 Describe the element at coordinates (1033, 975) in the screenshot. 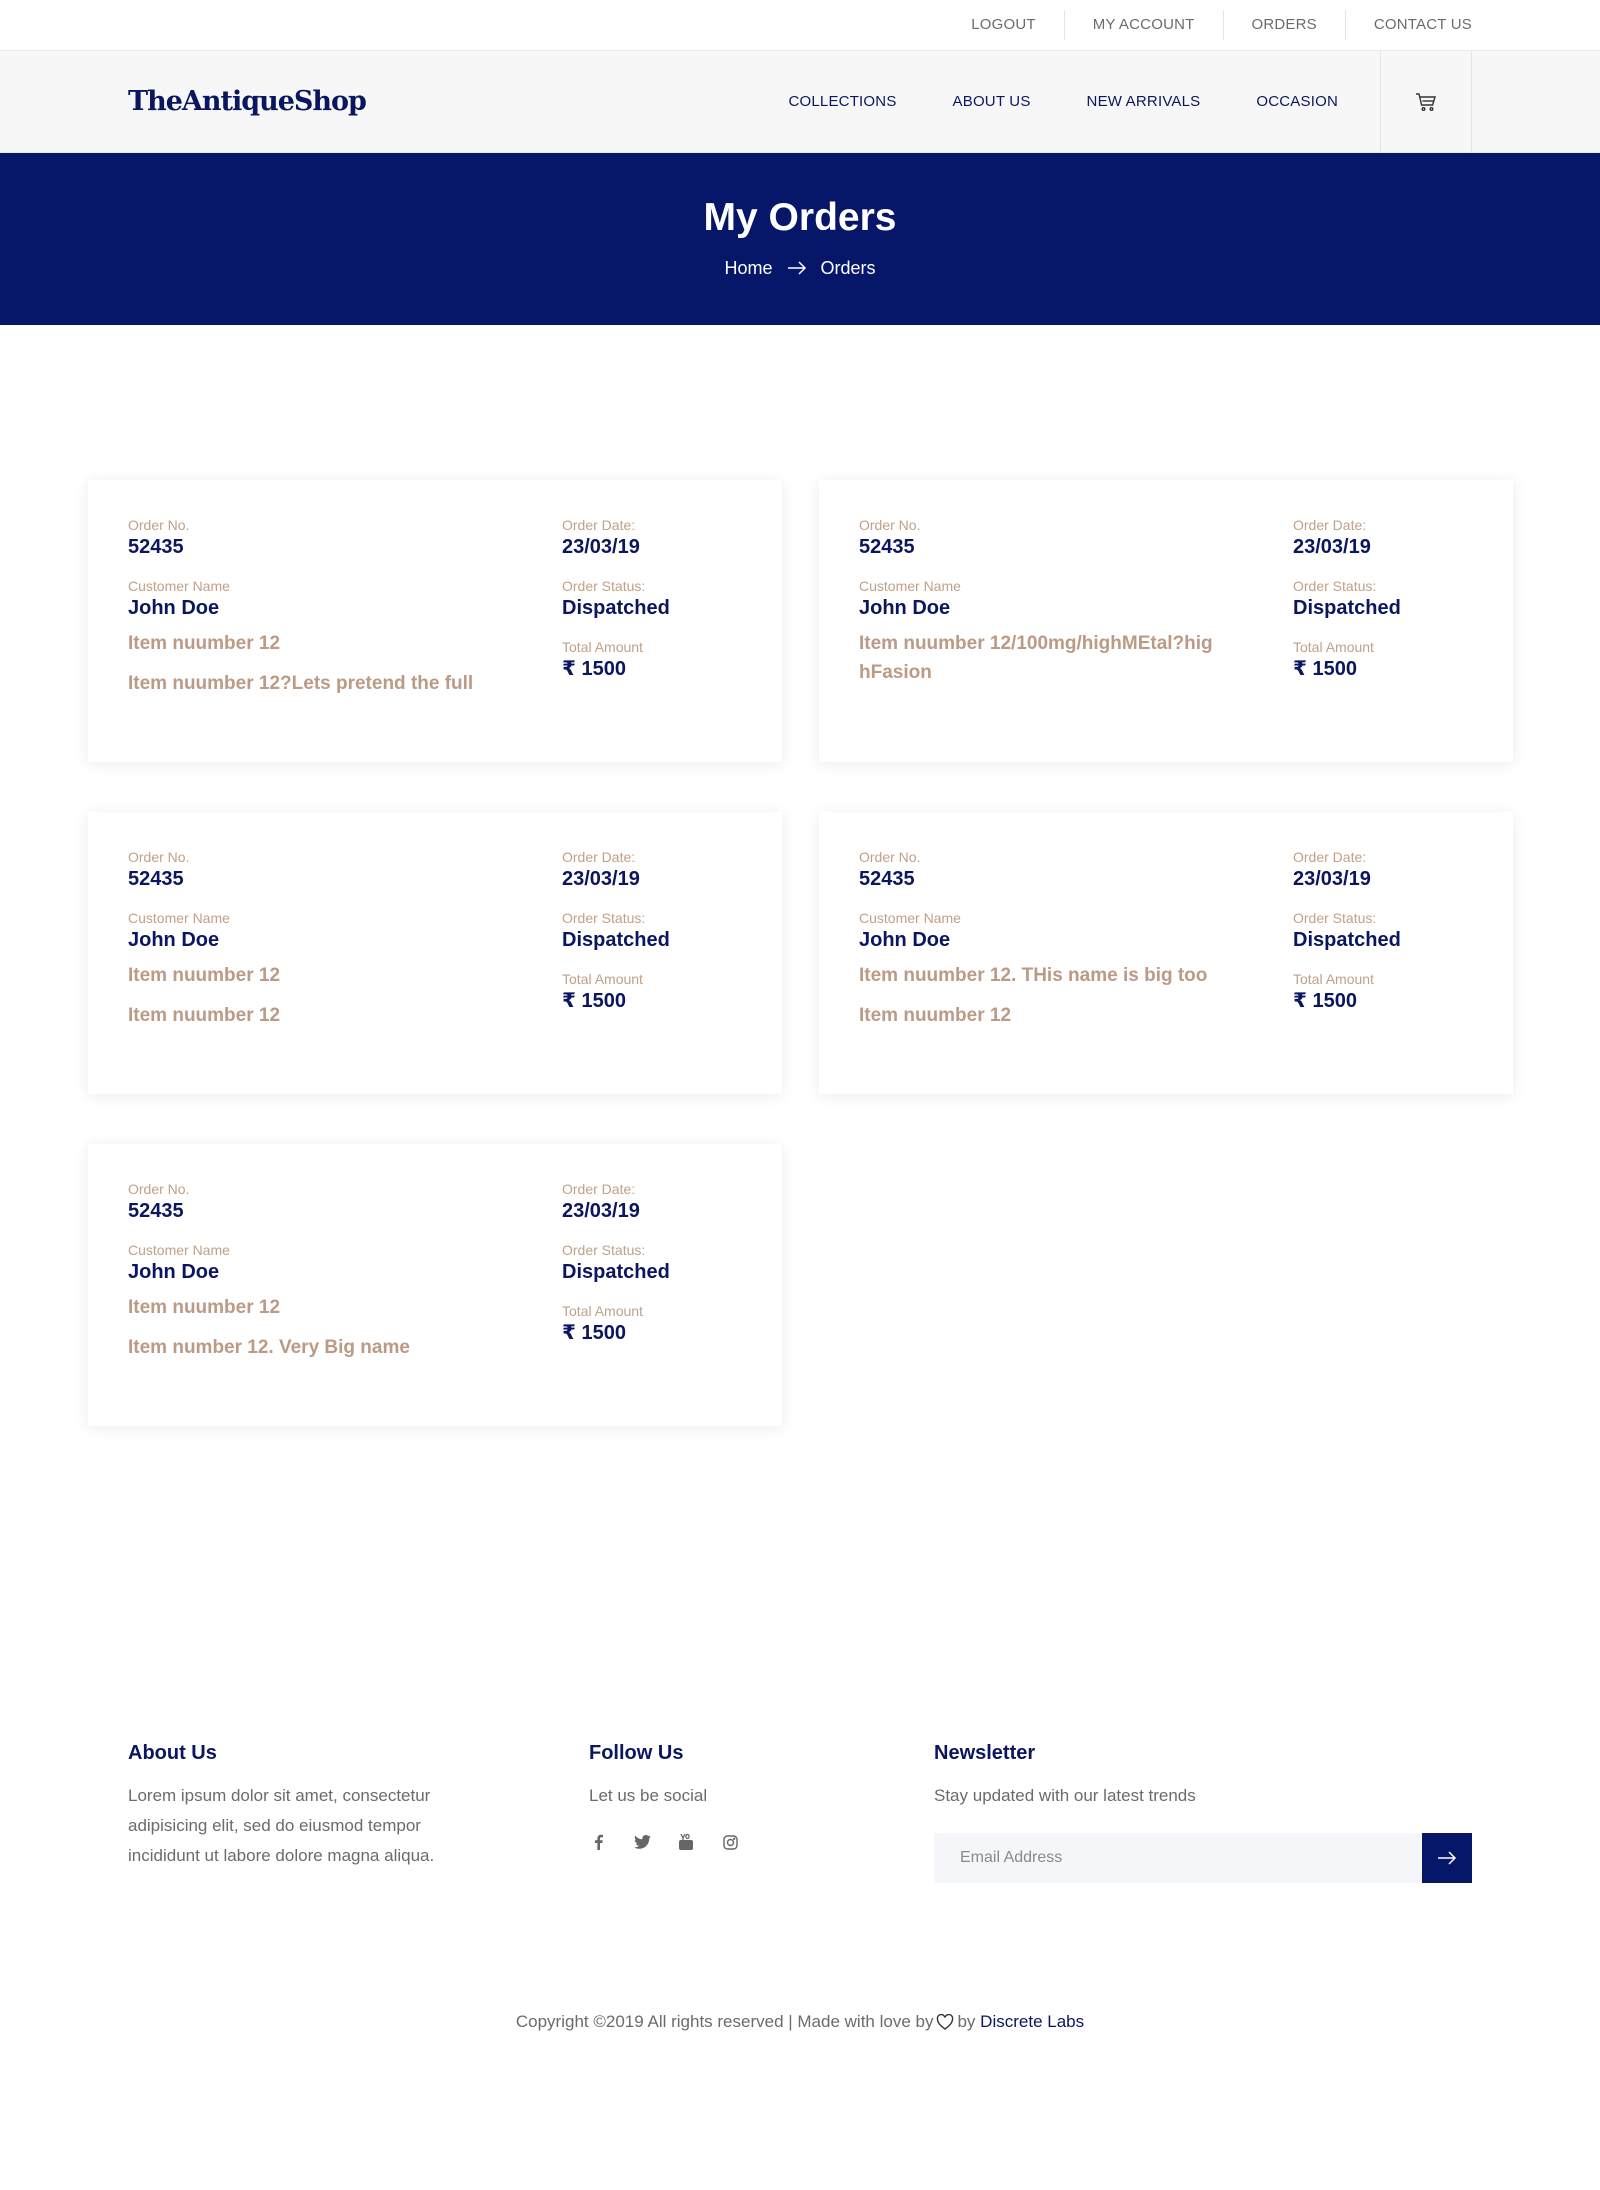

I see `order-item: Item nuumber 12. THis name is big too` at that location.